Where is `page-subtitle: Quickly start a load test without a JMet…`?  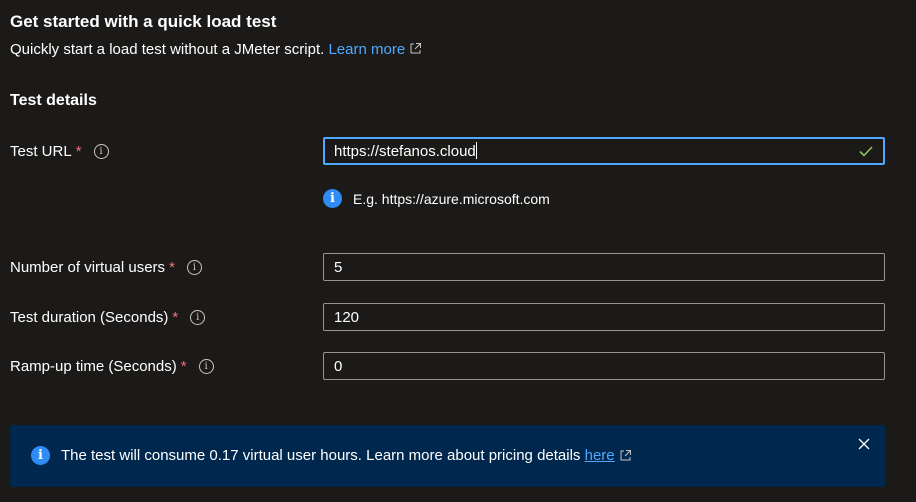
page-subtitle: Quickly start a load test without a JMet… is located at coordinates (216, 49).